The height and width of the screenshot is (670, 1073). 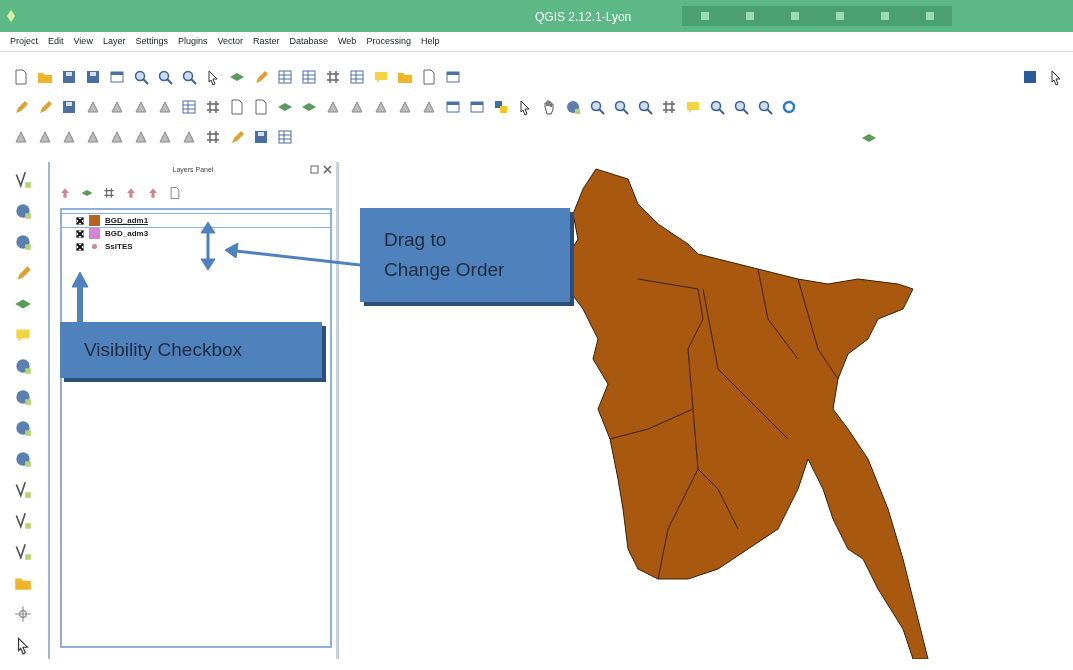 What do you see at coordinates (388, 41) in the screenshot?
I see `menu-item: Processing` at bounding box center [388, 41].